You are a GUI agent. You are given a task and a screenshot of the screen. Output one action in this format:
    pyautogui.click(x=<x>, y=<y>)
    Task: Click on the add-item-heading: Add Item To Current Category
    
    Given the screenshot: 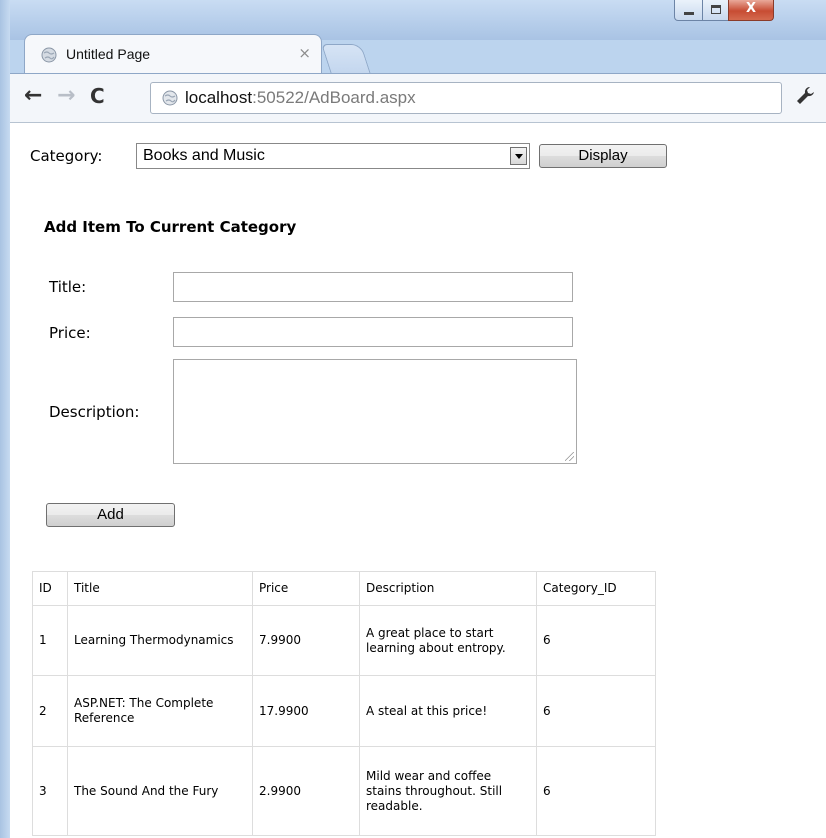 What is the action you would take?
    pyautogui.click(x=170, y=227)
    